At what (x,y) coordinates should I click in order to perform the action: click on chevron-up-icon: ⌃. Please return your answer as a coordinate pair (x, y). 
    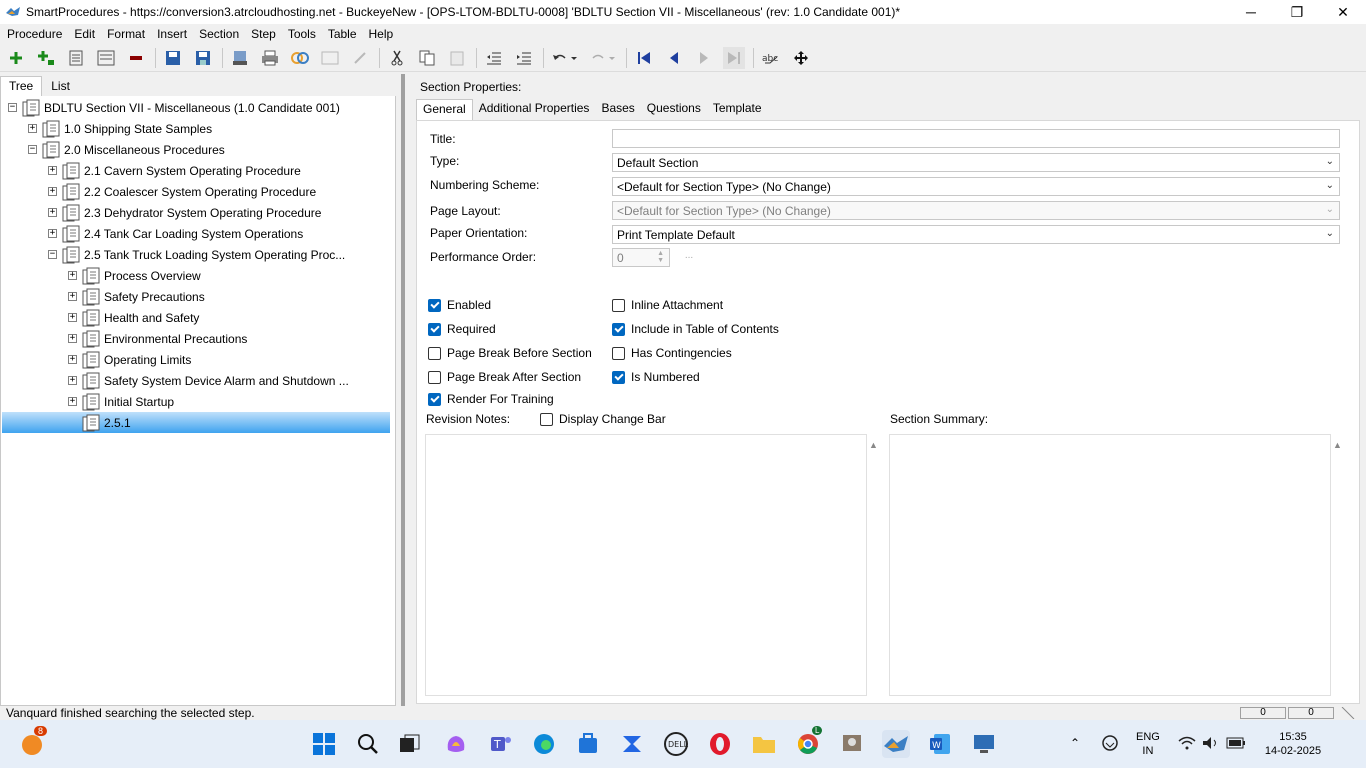
    Looking at the image, I should click on (1075, 743).